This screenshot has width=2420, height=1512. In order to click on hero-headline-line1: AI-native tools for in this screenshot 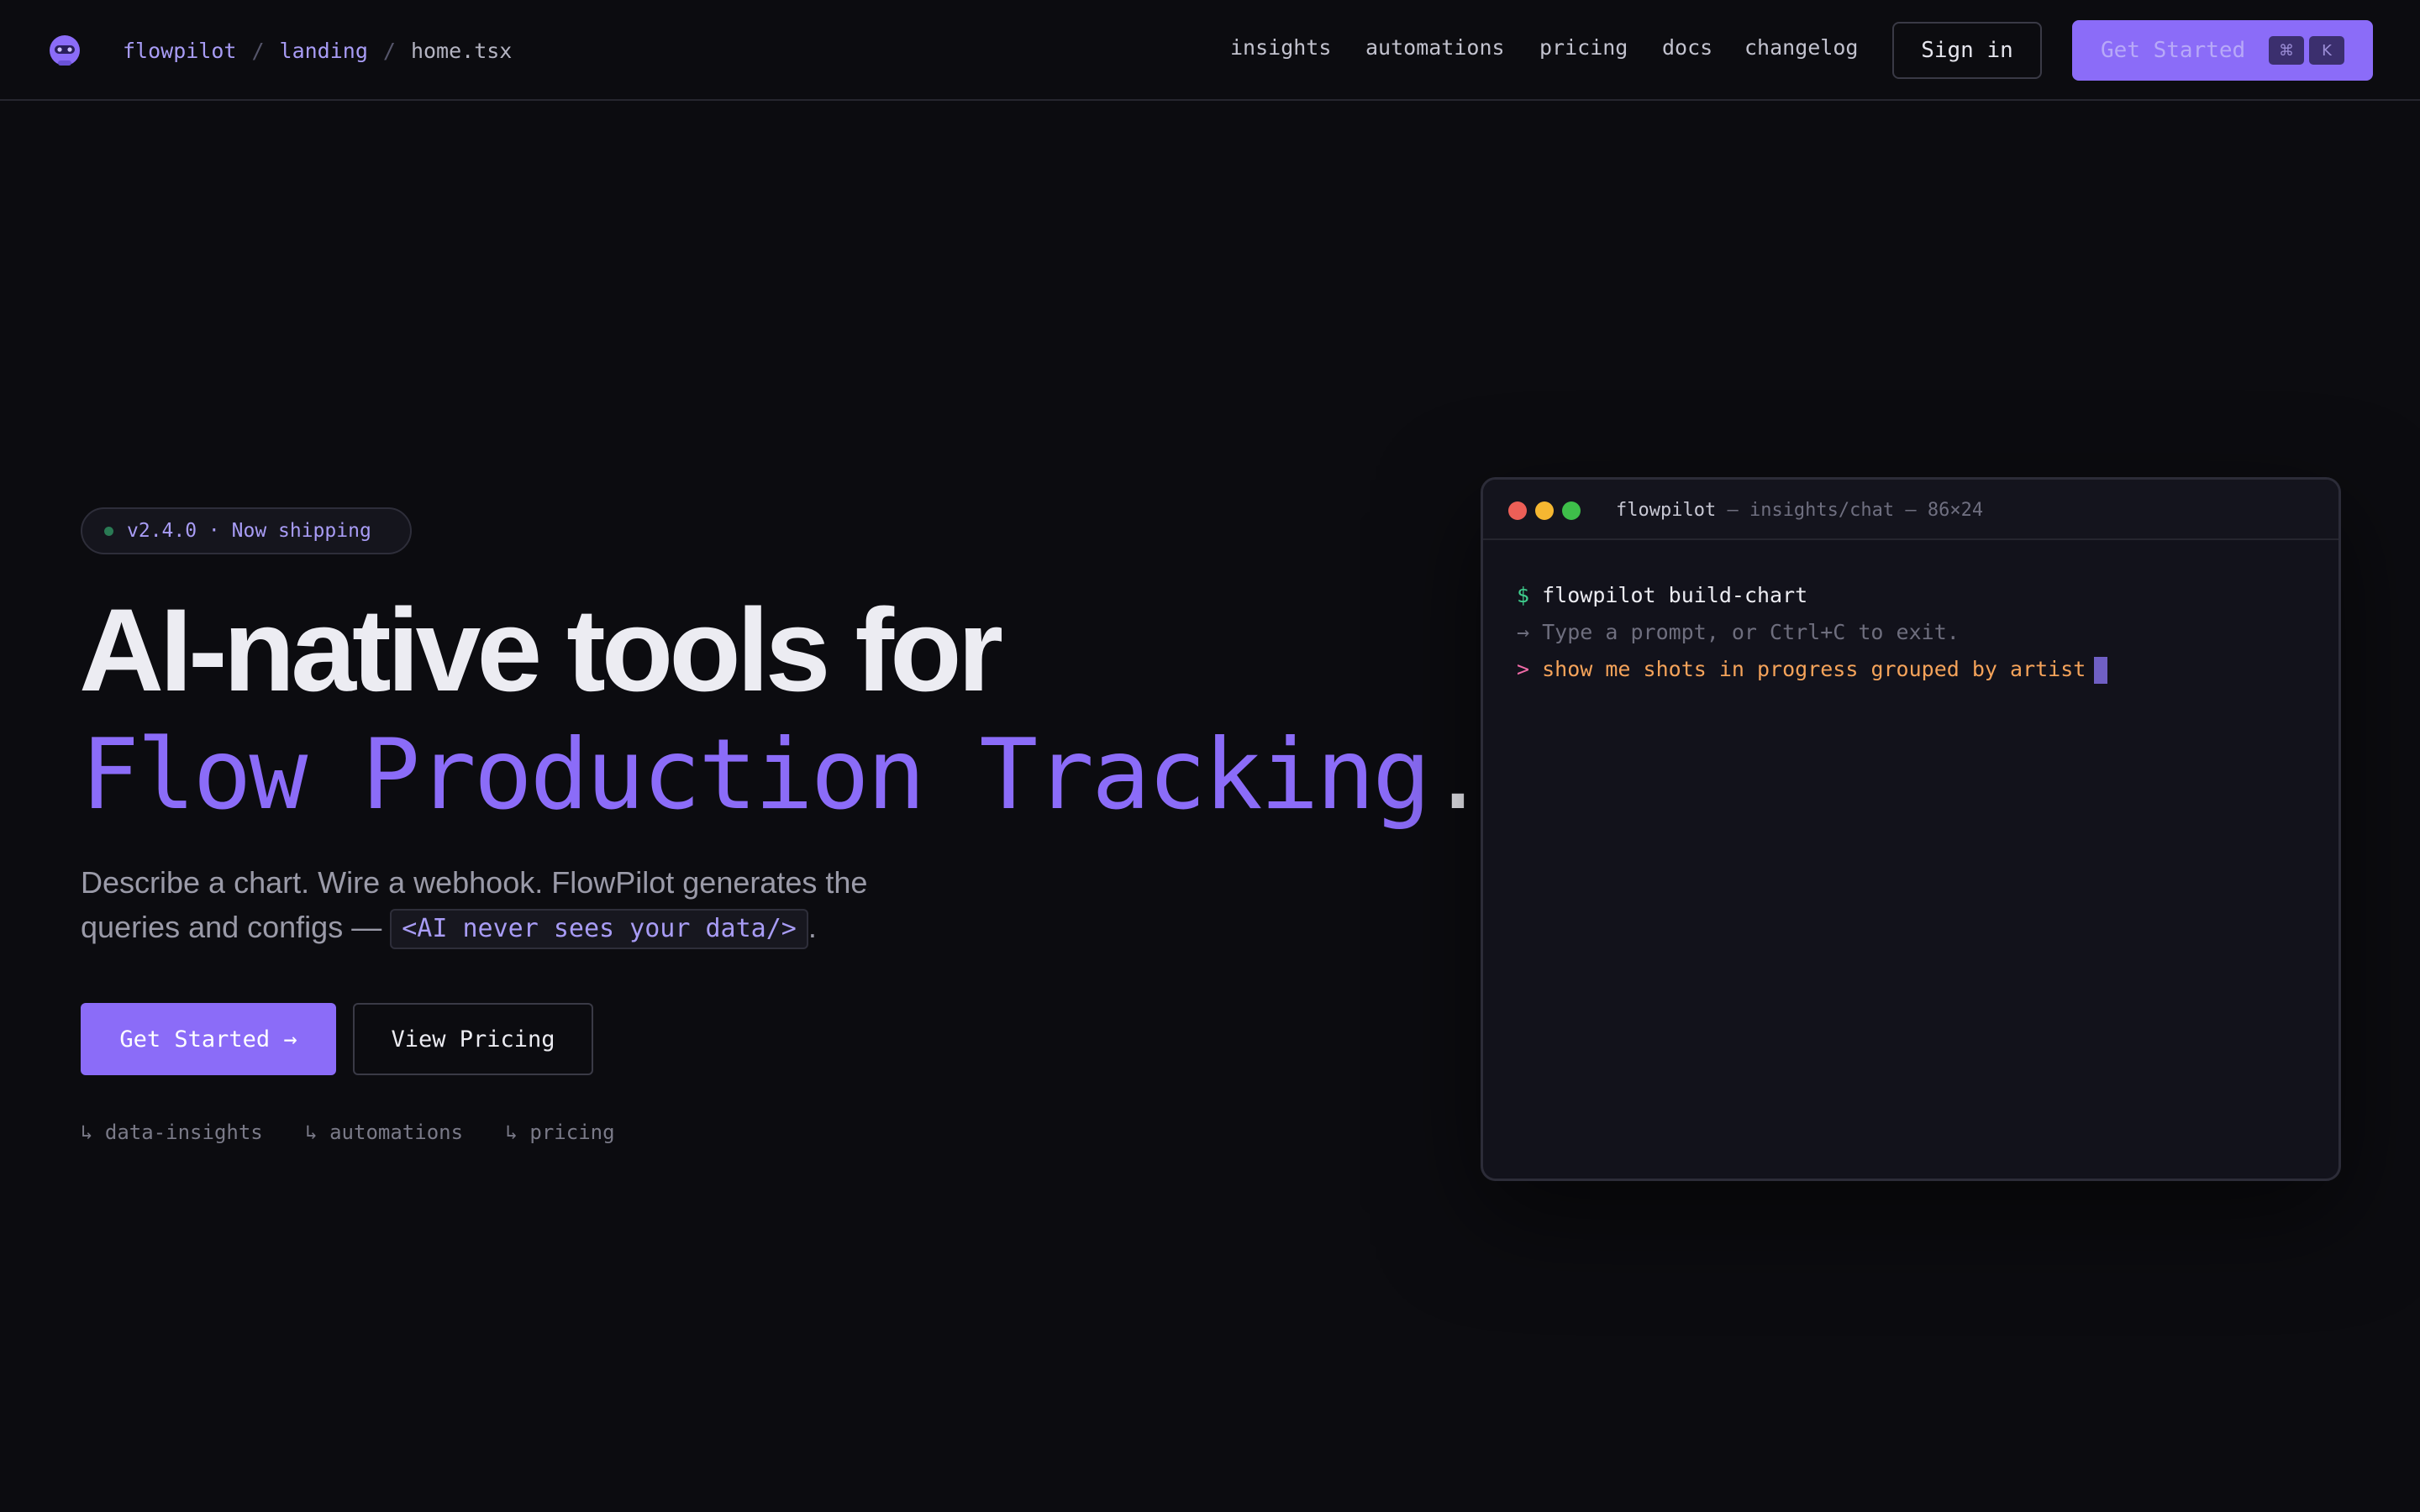, I will do `click(541, 650)`.